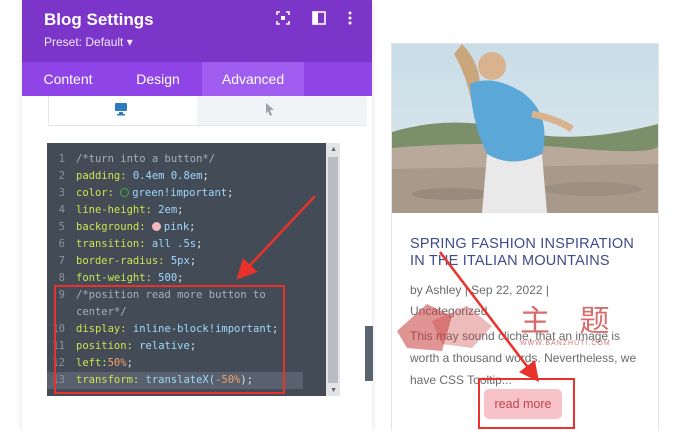  Describe the element at coordinates (351, 19) in the screenshot. I see `more-options-icon` at that location.